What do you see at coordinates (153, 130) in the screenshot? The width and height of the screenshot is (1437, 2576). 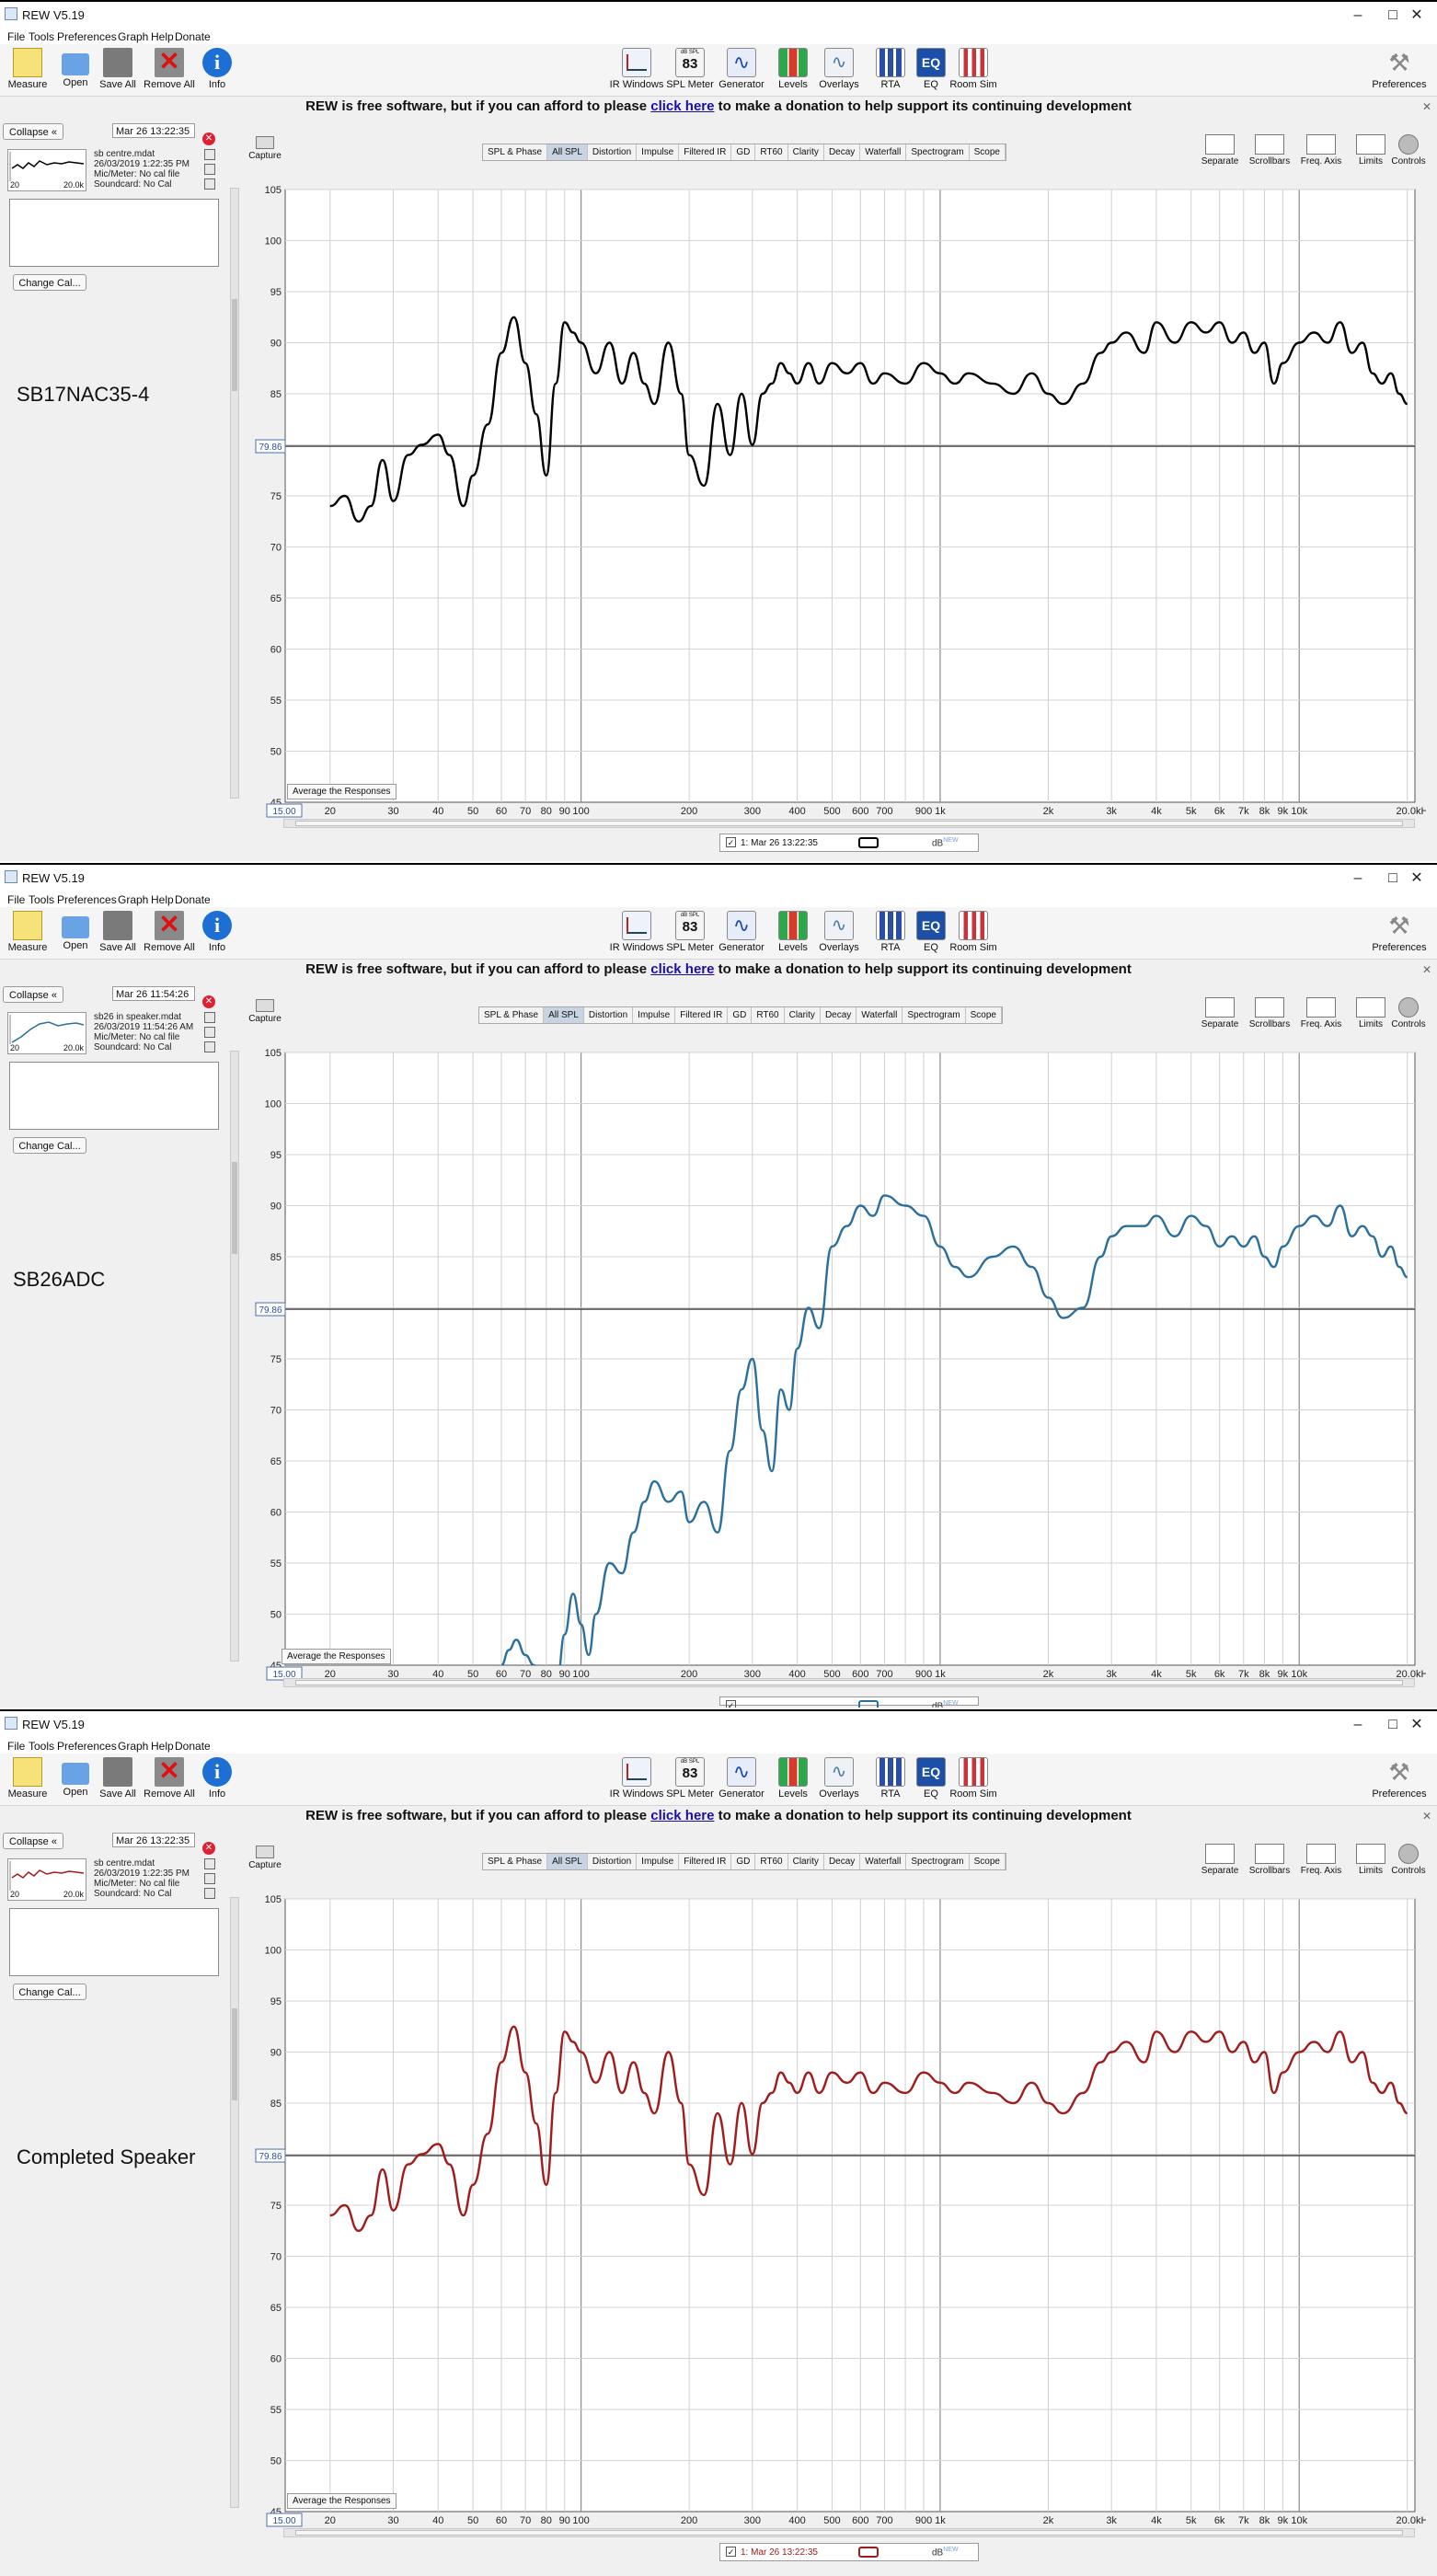 I see `measurement-name-field: Mar 26 13:22:35` at bounding box center [153, 130].